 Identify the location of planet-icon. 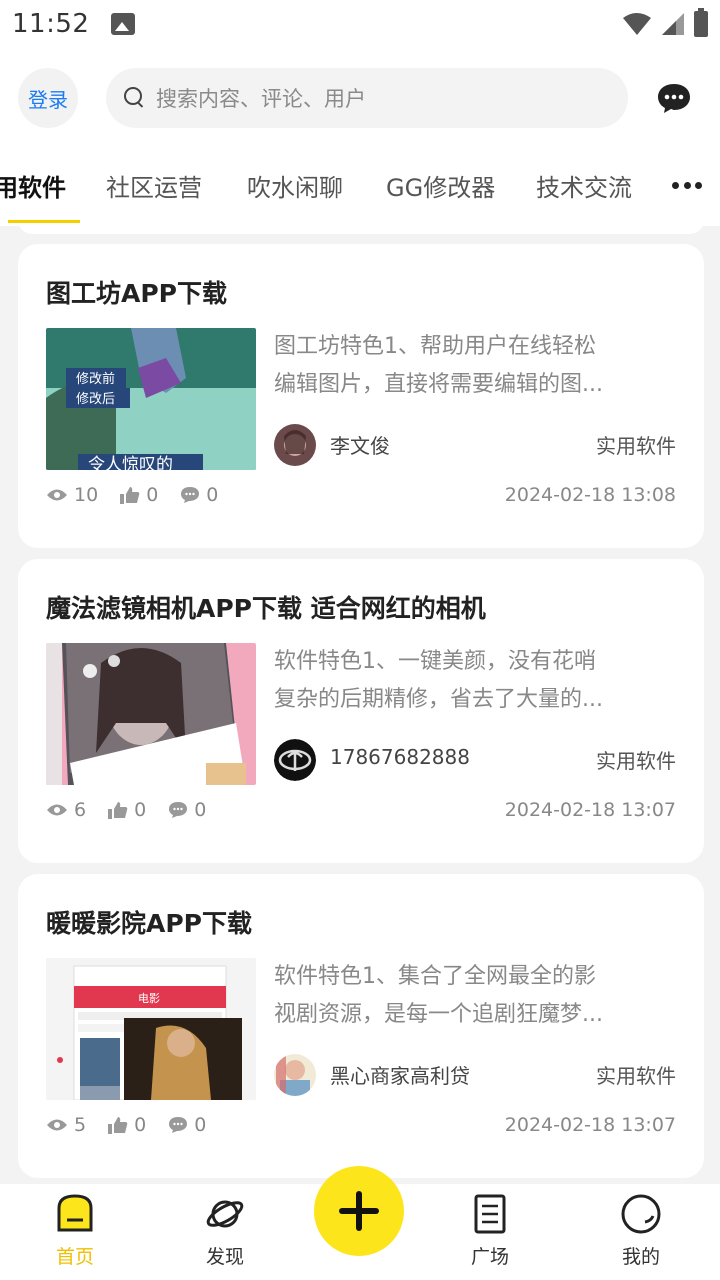
(225, 1214).